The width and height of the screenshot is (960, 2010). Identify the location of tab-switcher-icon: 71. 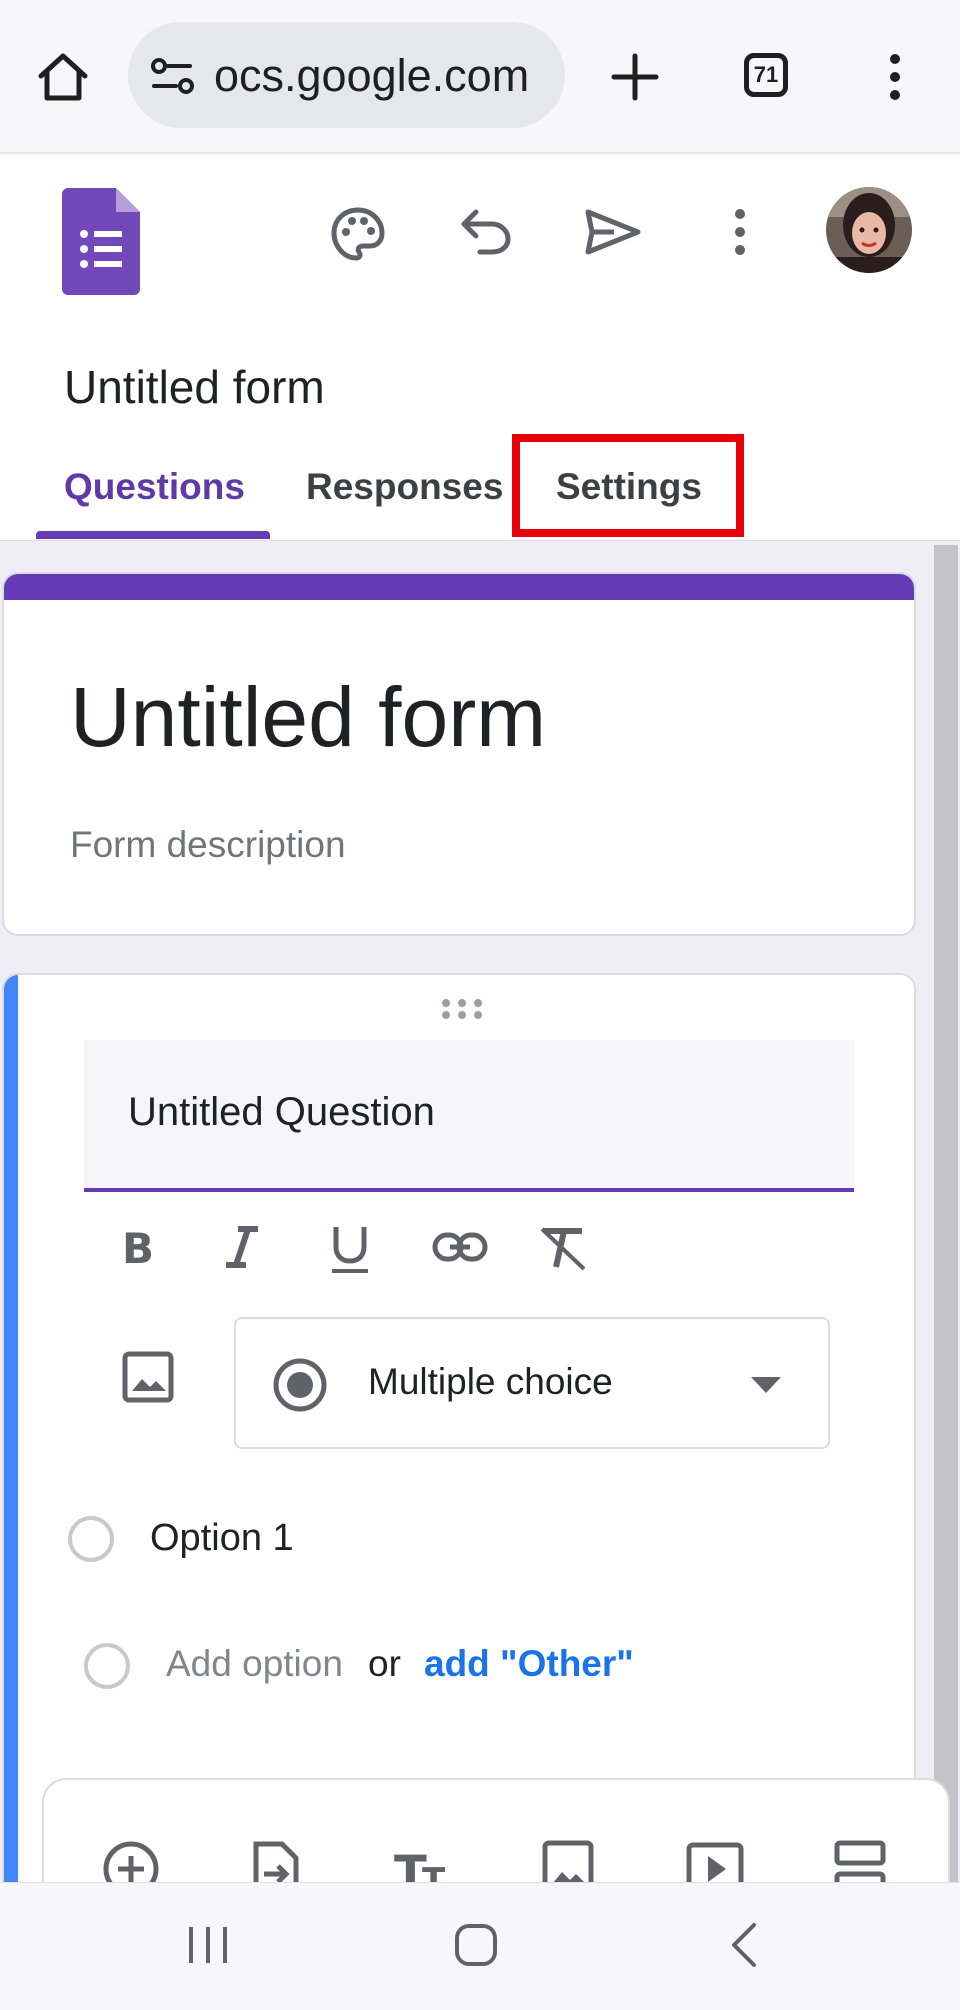
(766, 75).